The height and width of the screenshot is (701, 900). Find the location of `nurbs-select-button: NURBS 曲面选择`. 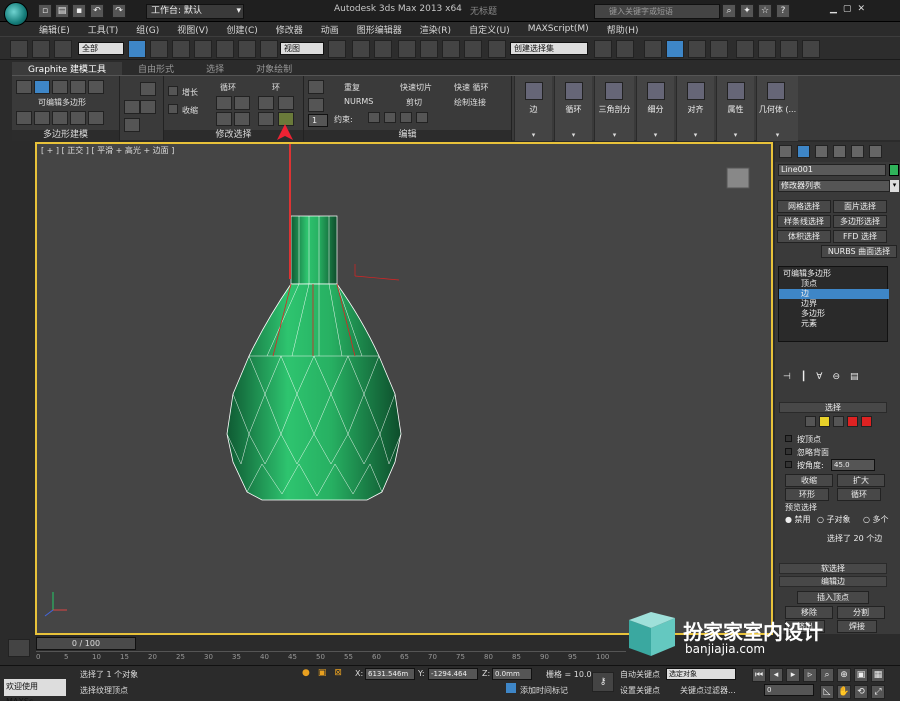

nurbs-select-button: NURBS 曲面选择 is located at coordinates (859, 251).